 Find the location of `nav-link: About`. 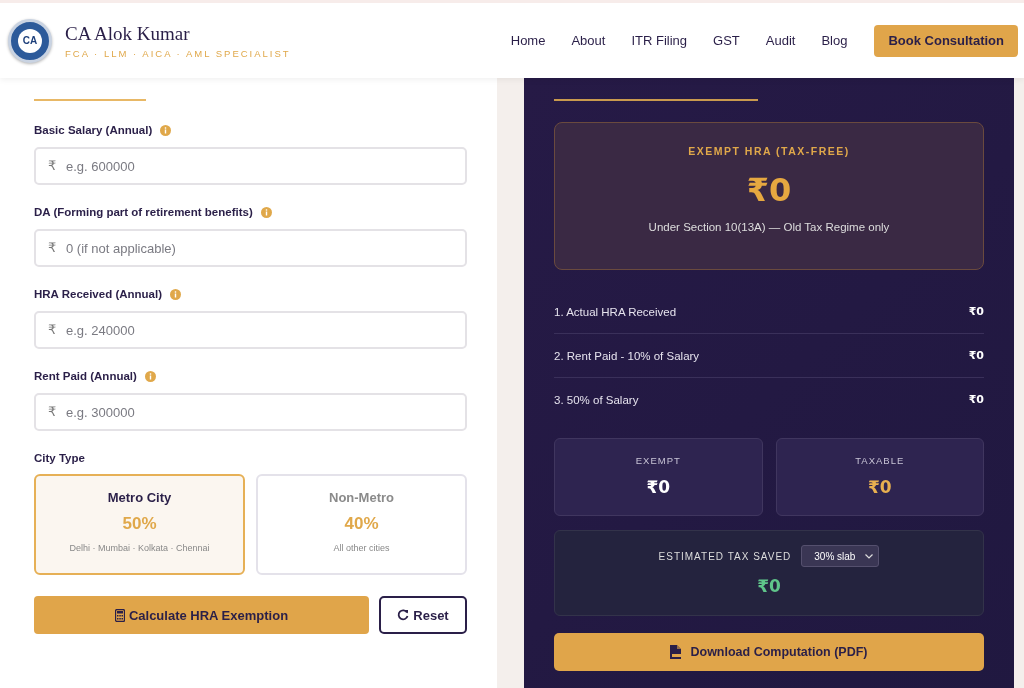

nav-link: About is located at coordinates (588, 40).